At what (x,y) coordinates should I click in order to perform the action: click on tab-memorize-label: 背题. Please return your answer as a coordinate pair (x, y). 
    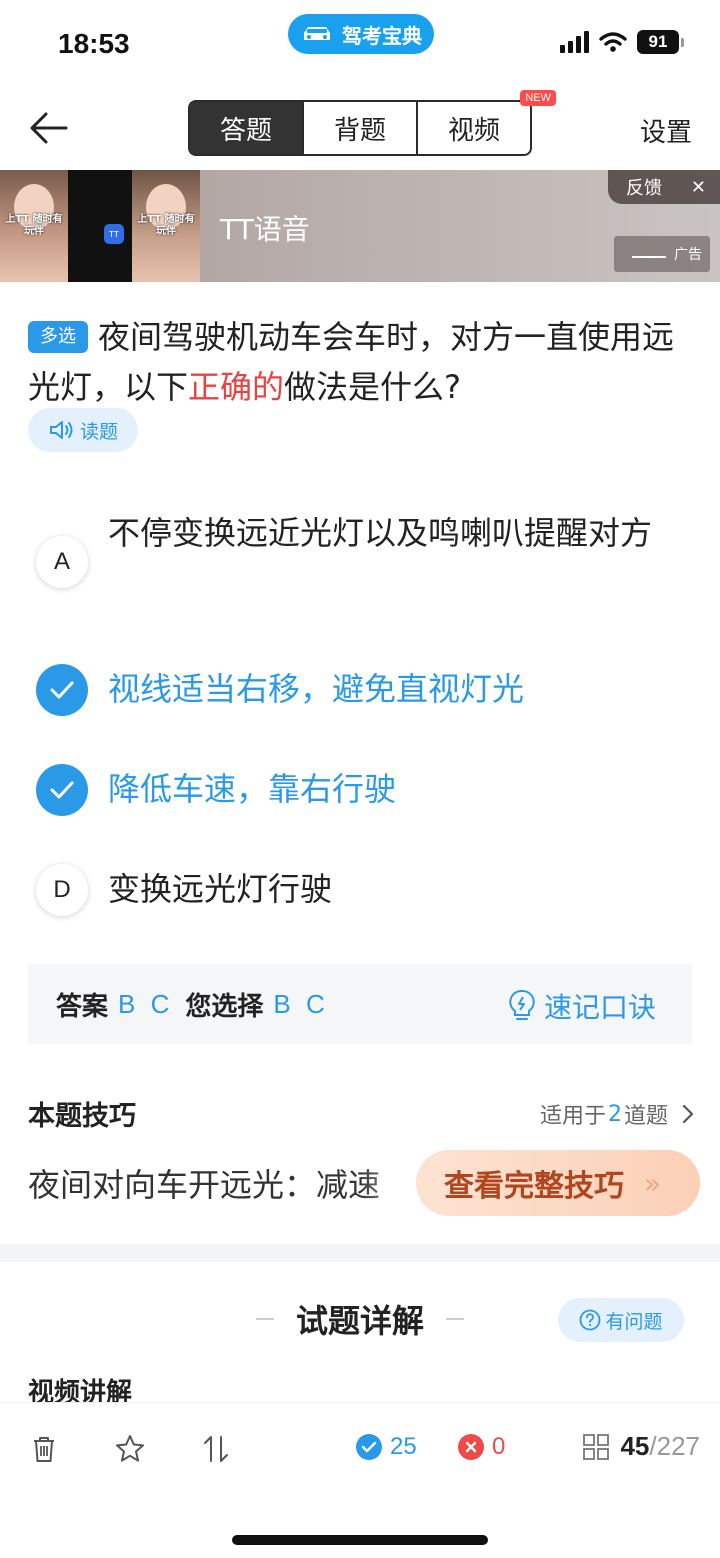
    Looking at the image, I should click on (359, 130).